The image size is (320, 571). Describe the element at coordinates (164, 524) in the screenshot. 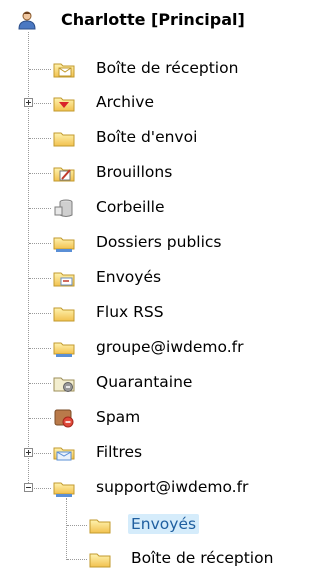

I see `selected-folder-label: Envoyés` at that location.